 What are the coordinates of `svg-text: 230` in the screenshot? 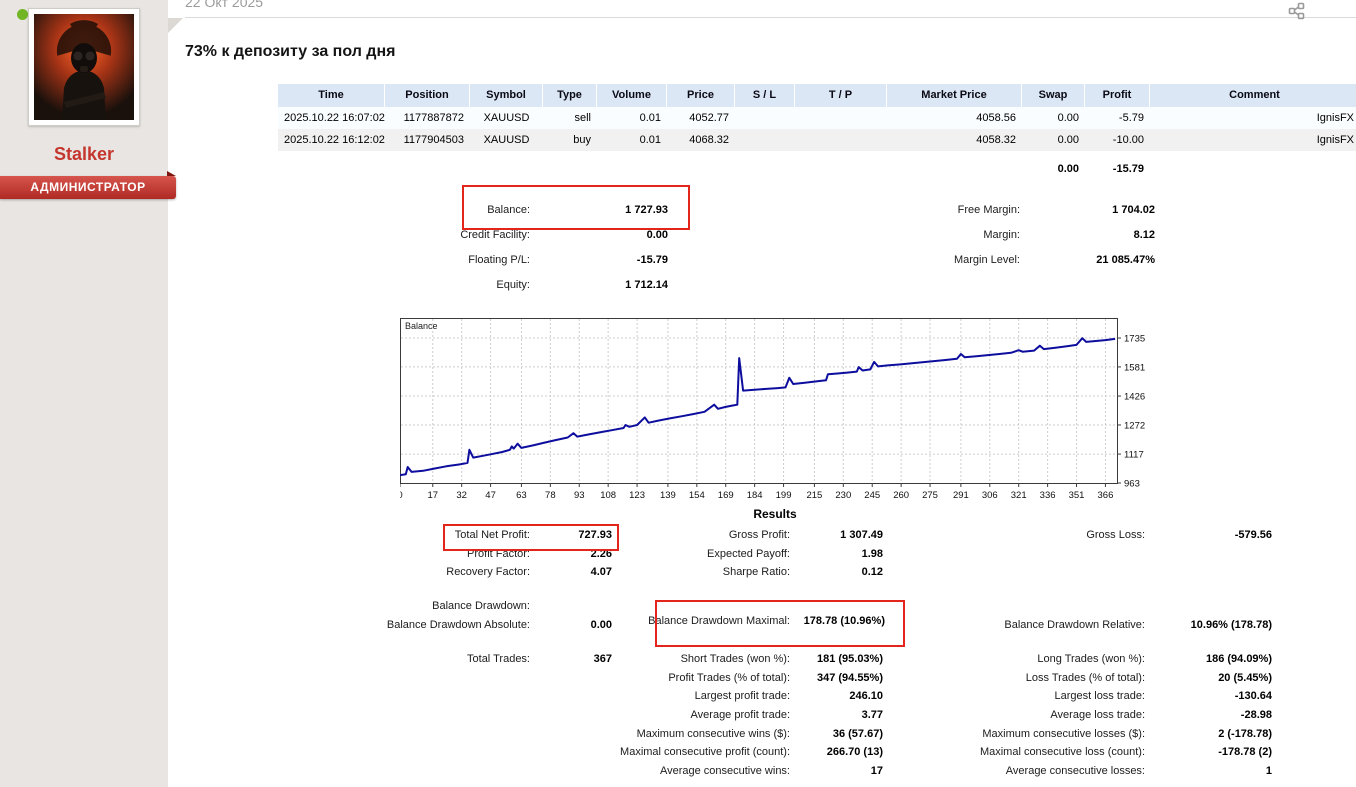 It's located at (843, 495).